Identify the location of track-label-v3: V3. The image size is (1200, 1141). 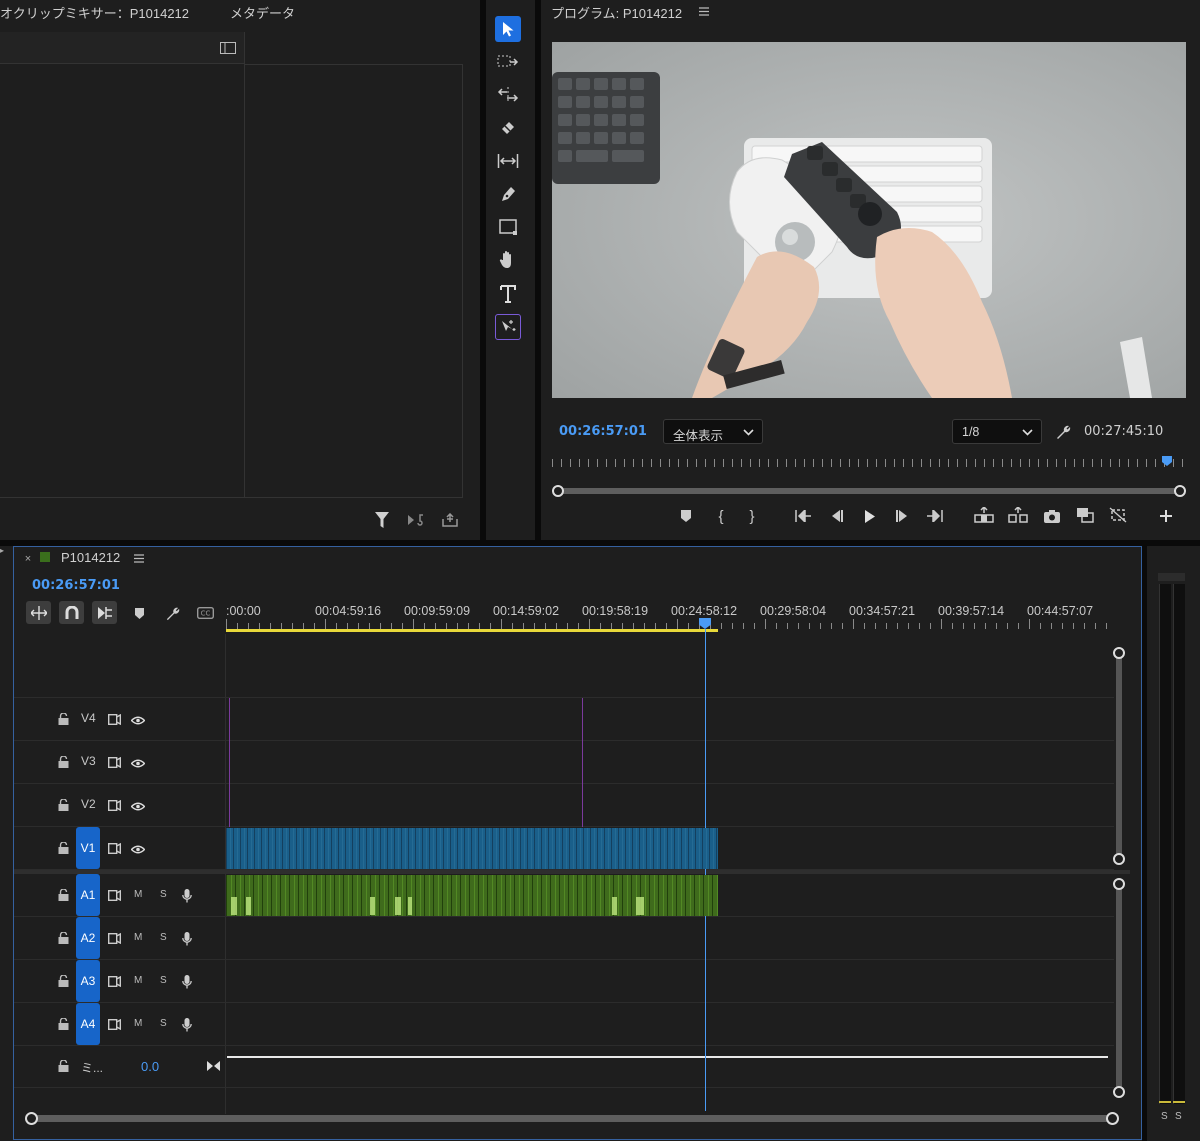
(88, 761).